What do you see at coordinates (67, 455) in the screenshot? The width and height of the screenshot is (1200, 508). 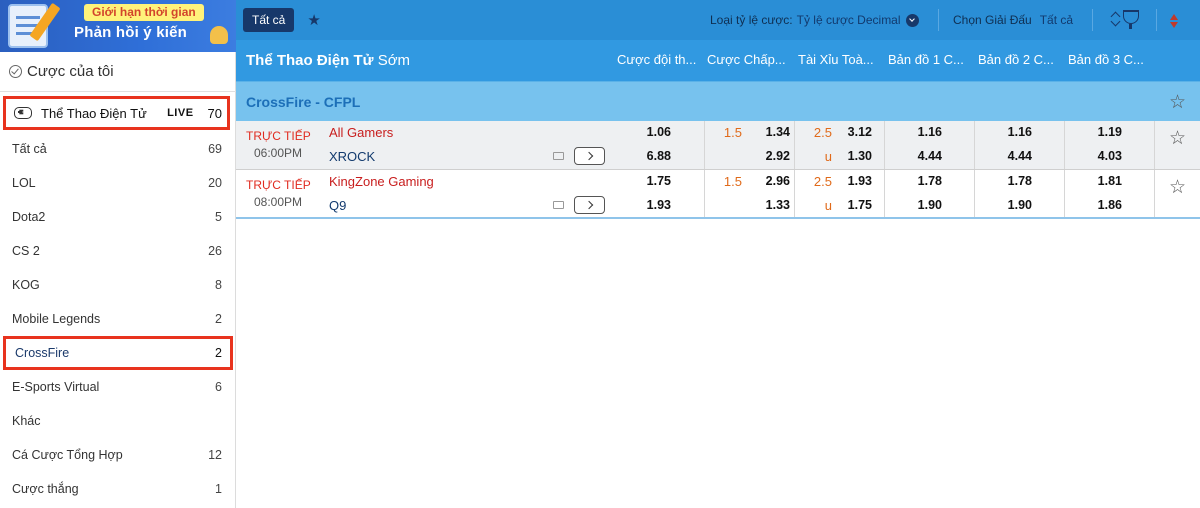 I see `sidebar-item-label: Cá Cược Tổng Hợp` at bounding box center [67, 455].